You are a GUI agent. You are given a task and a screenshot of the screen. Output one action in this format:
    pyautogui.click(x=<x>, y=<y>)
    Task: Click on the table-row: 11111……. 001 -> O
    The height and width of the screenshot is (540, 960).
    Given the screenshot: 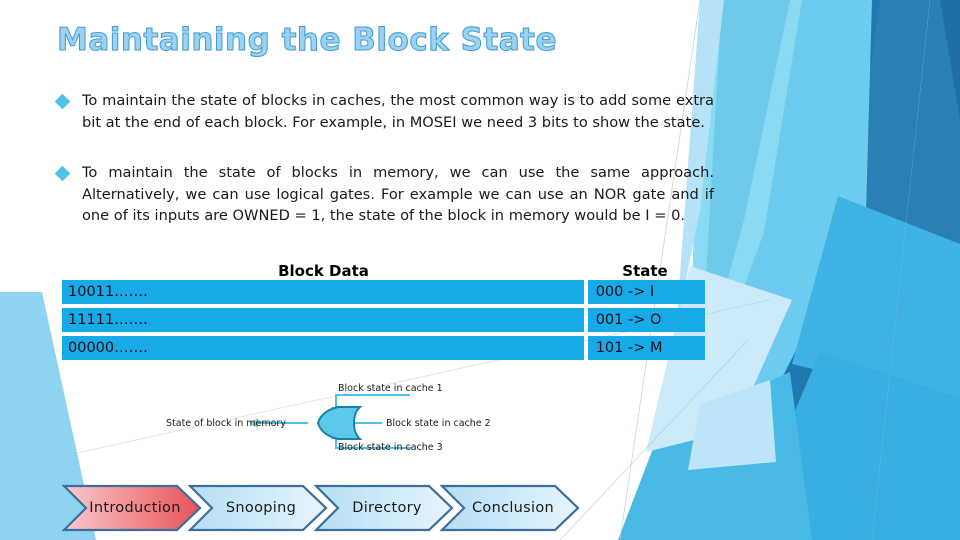 What is the action you would take?
    pyautogui.click(x=383, y=320)
    